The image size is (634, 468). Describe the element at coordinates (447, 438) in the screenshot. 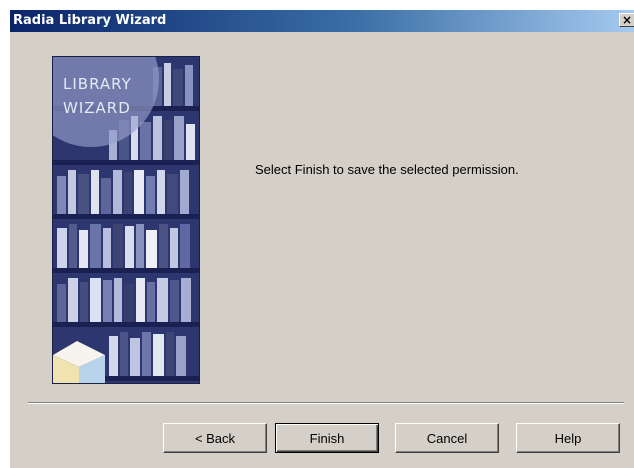

I see `cancel-button: Cancel` at that location.